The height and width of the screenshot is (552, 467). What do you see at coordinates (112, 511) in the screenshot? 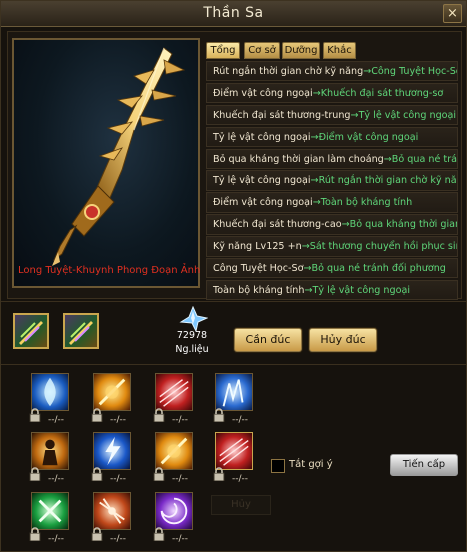
I see `blade-dance-icon` at bounding box center [112, 511].